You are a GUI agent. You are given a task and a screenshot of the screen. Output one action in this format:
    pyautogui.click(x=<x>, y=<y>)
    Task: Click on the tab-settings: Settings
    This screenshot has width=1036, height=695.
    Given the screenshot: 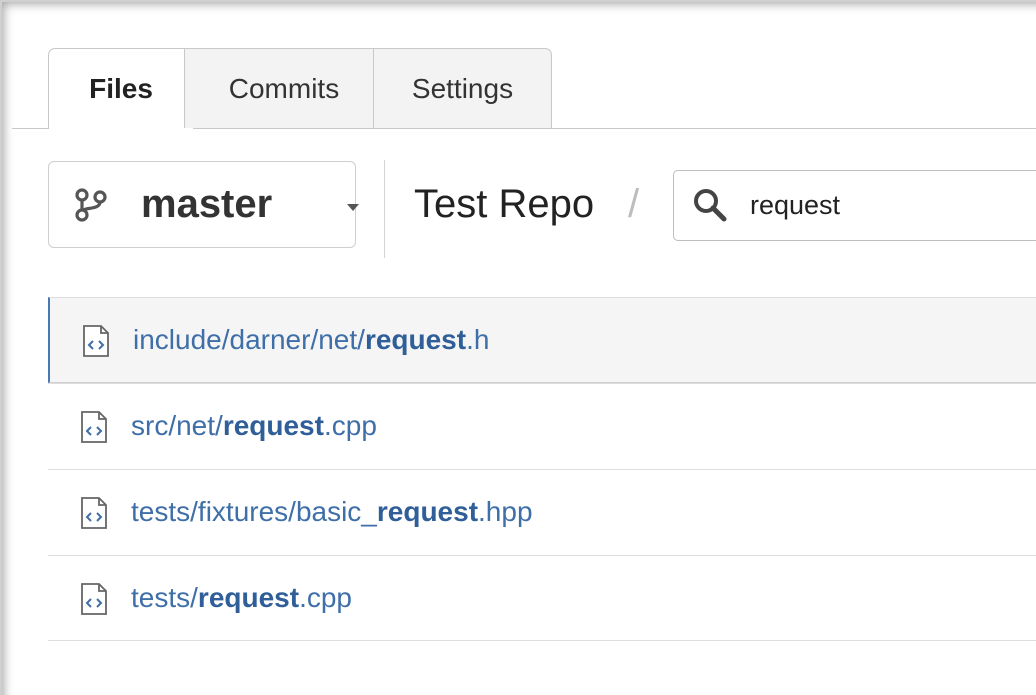 What is the action you would take?
    pyautogui.click(x=462, y=88)
    